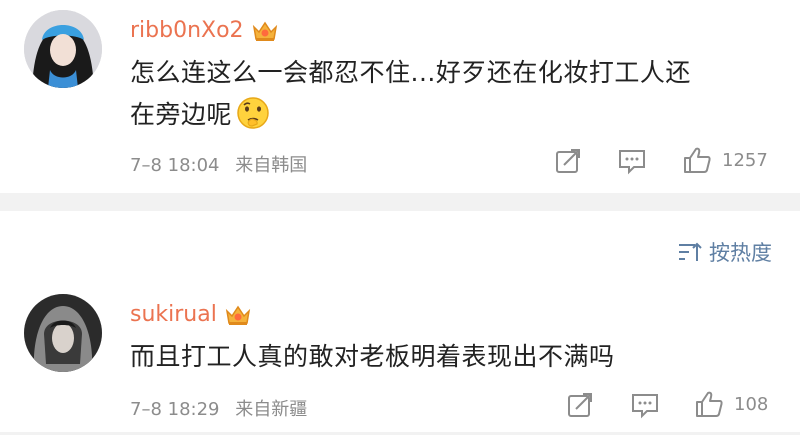 The width and height of the screenshot is (800, 435). I want to click on comment-text: 而且打工人真的敢对老板明着表现出不满吗, so click(450, 357).